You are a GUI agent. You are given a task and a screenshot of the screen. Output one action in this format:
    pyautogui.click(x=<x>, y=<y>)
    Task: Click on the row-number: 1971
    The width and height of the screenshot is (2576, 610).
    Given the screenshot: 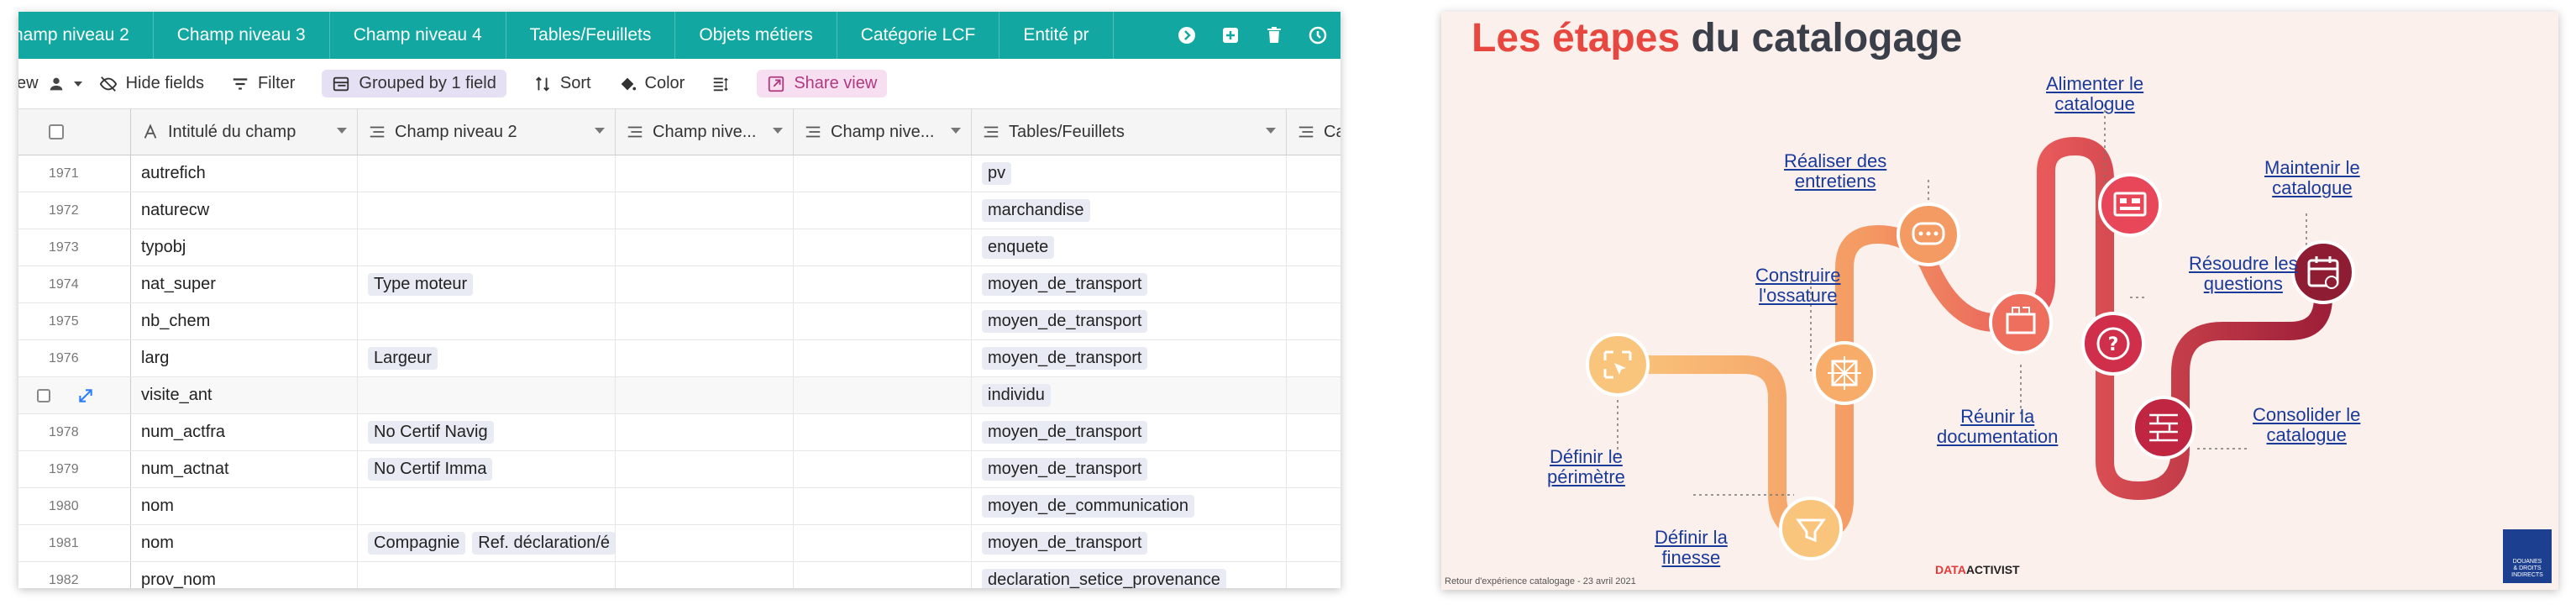 What is the action you would take?
    pyautogui.click(x=74, y=173)
    